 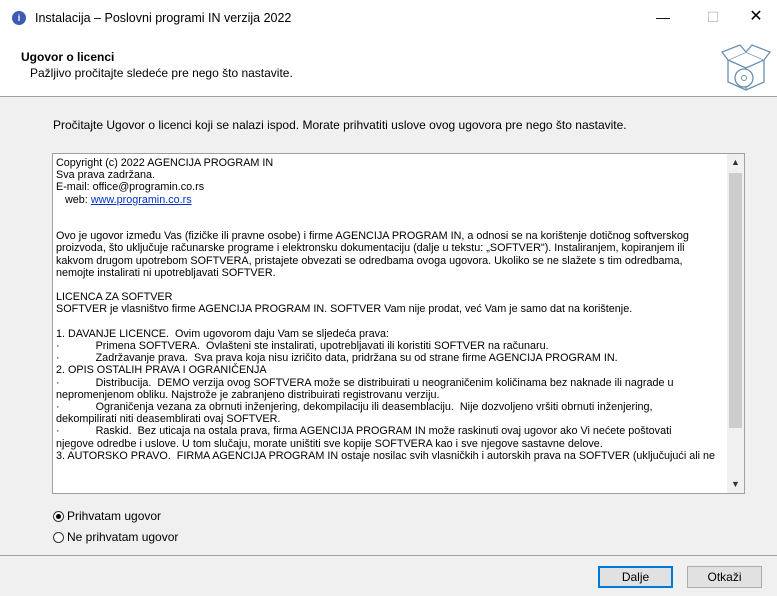 What do you see at coordinates (746, 67) in the screenshot?
I see `software-box-icon` at bounding box center [746, 67].